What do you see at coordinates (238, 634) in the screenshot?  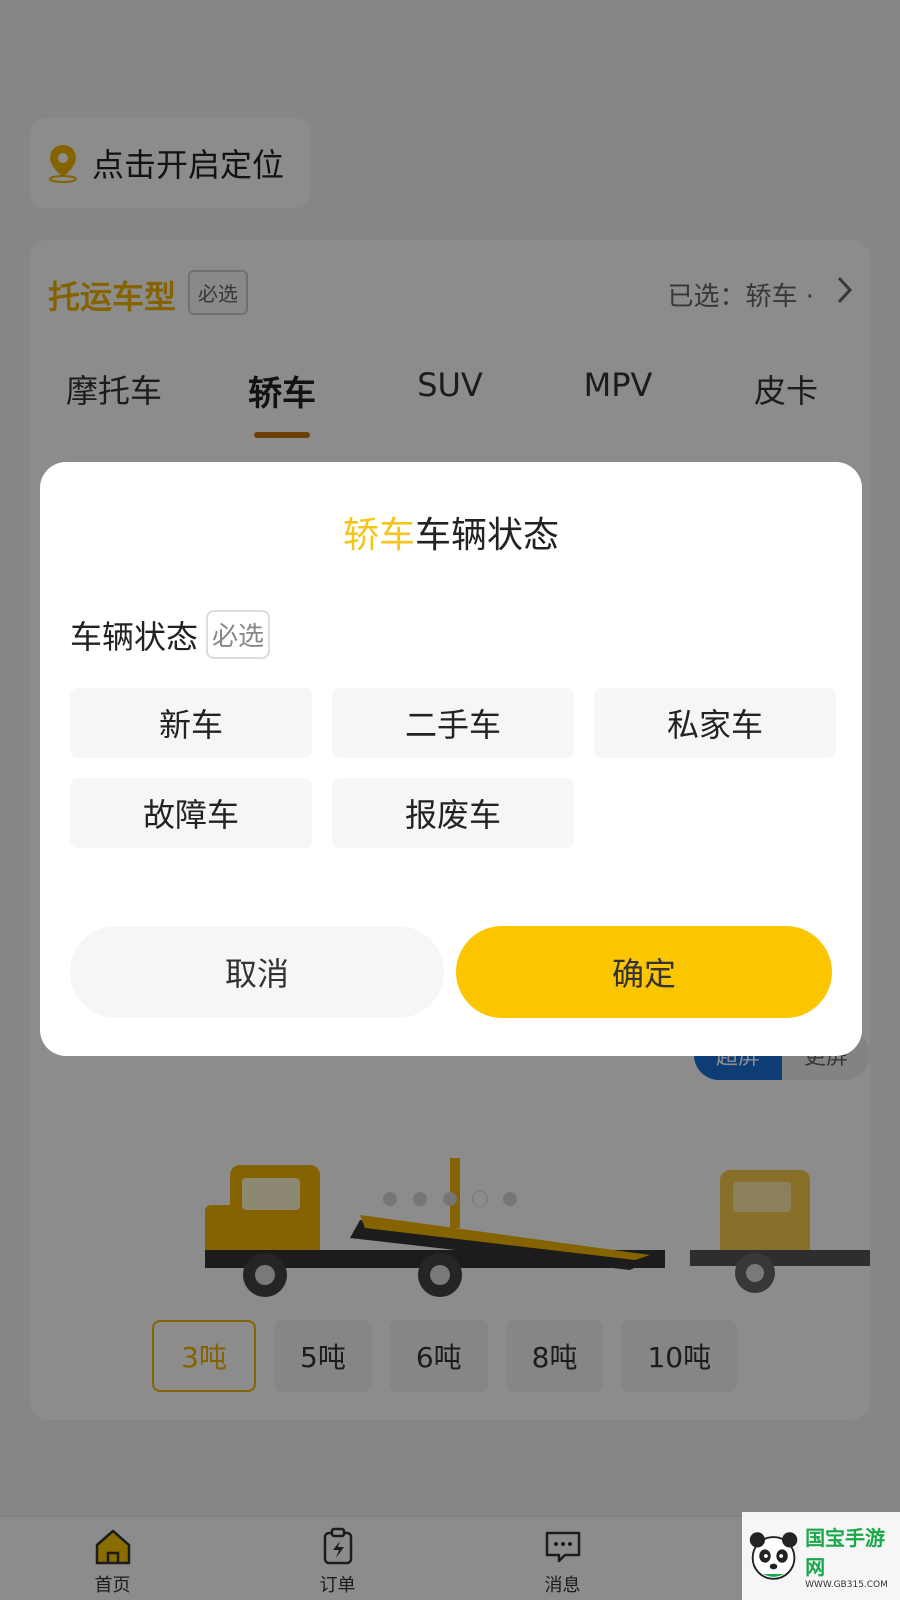 I see `required-tag: 必选` at bounding box center [238, 634].